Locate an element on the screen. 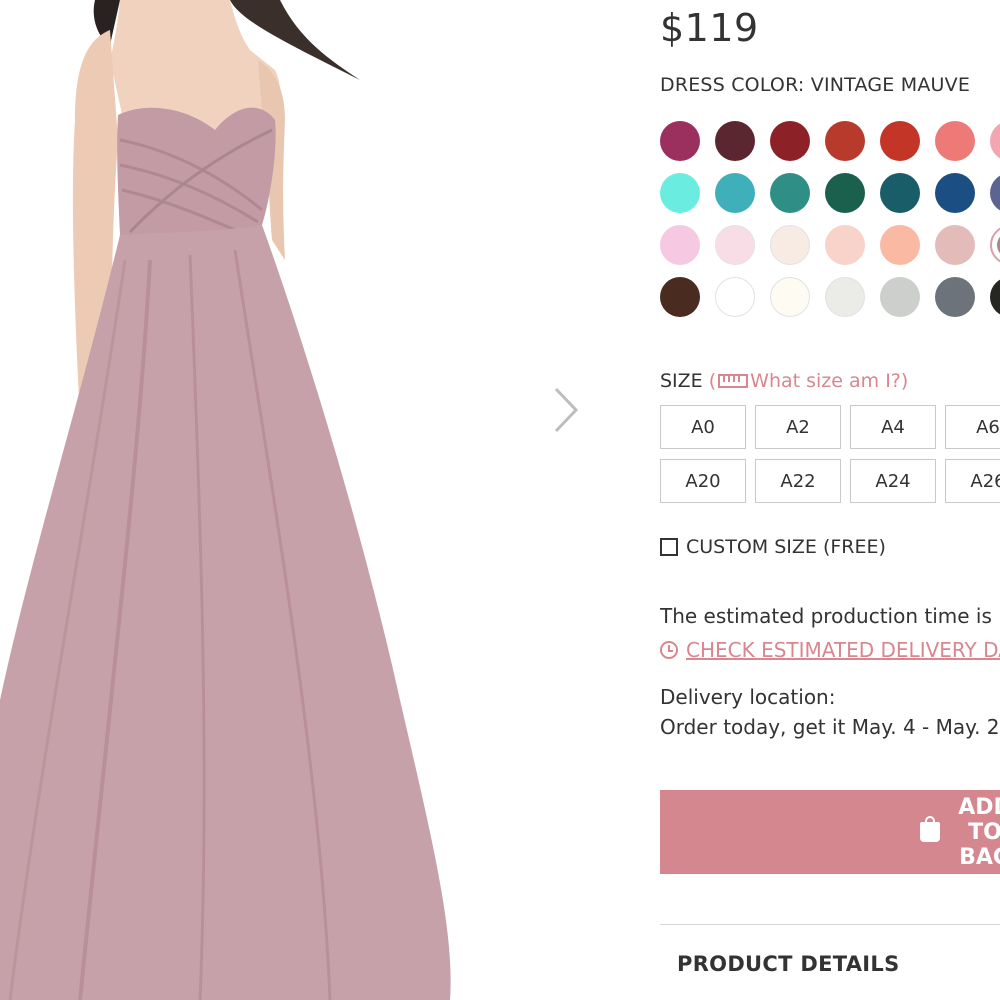  clock-icon is located at coordinates (669, 650).